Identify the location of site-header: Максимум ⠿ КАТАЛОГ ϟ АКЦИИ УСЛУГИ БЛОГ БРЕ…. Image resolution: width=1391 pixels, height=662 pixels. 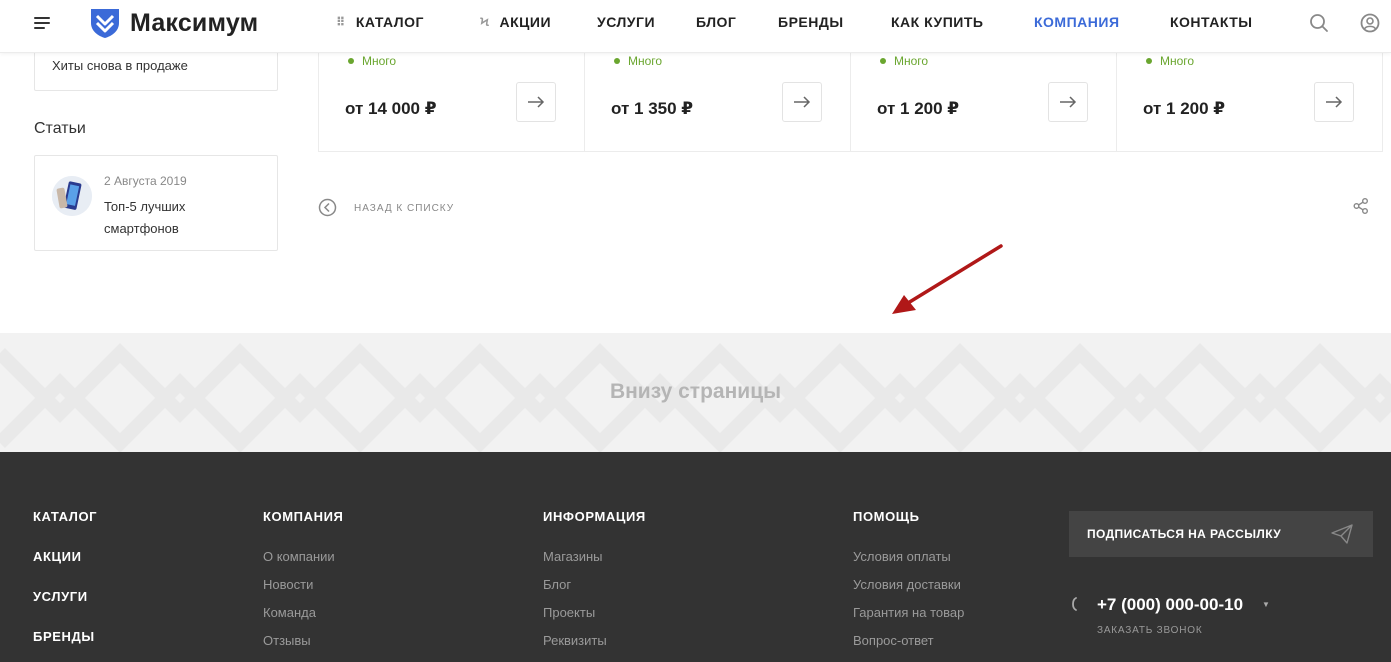
(695, 26).